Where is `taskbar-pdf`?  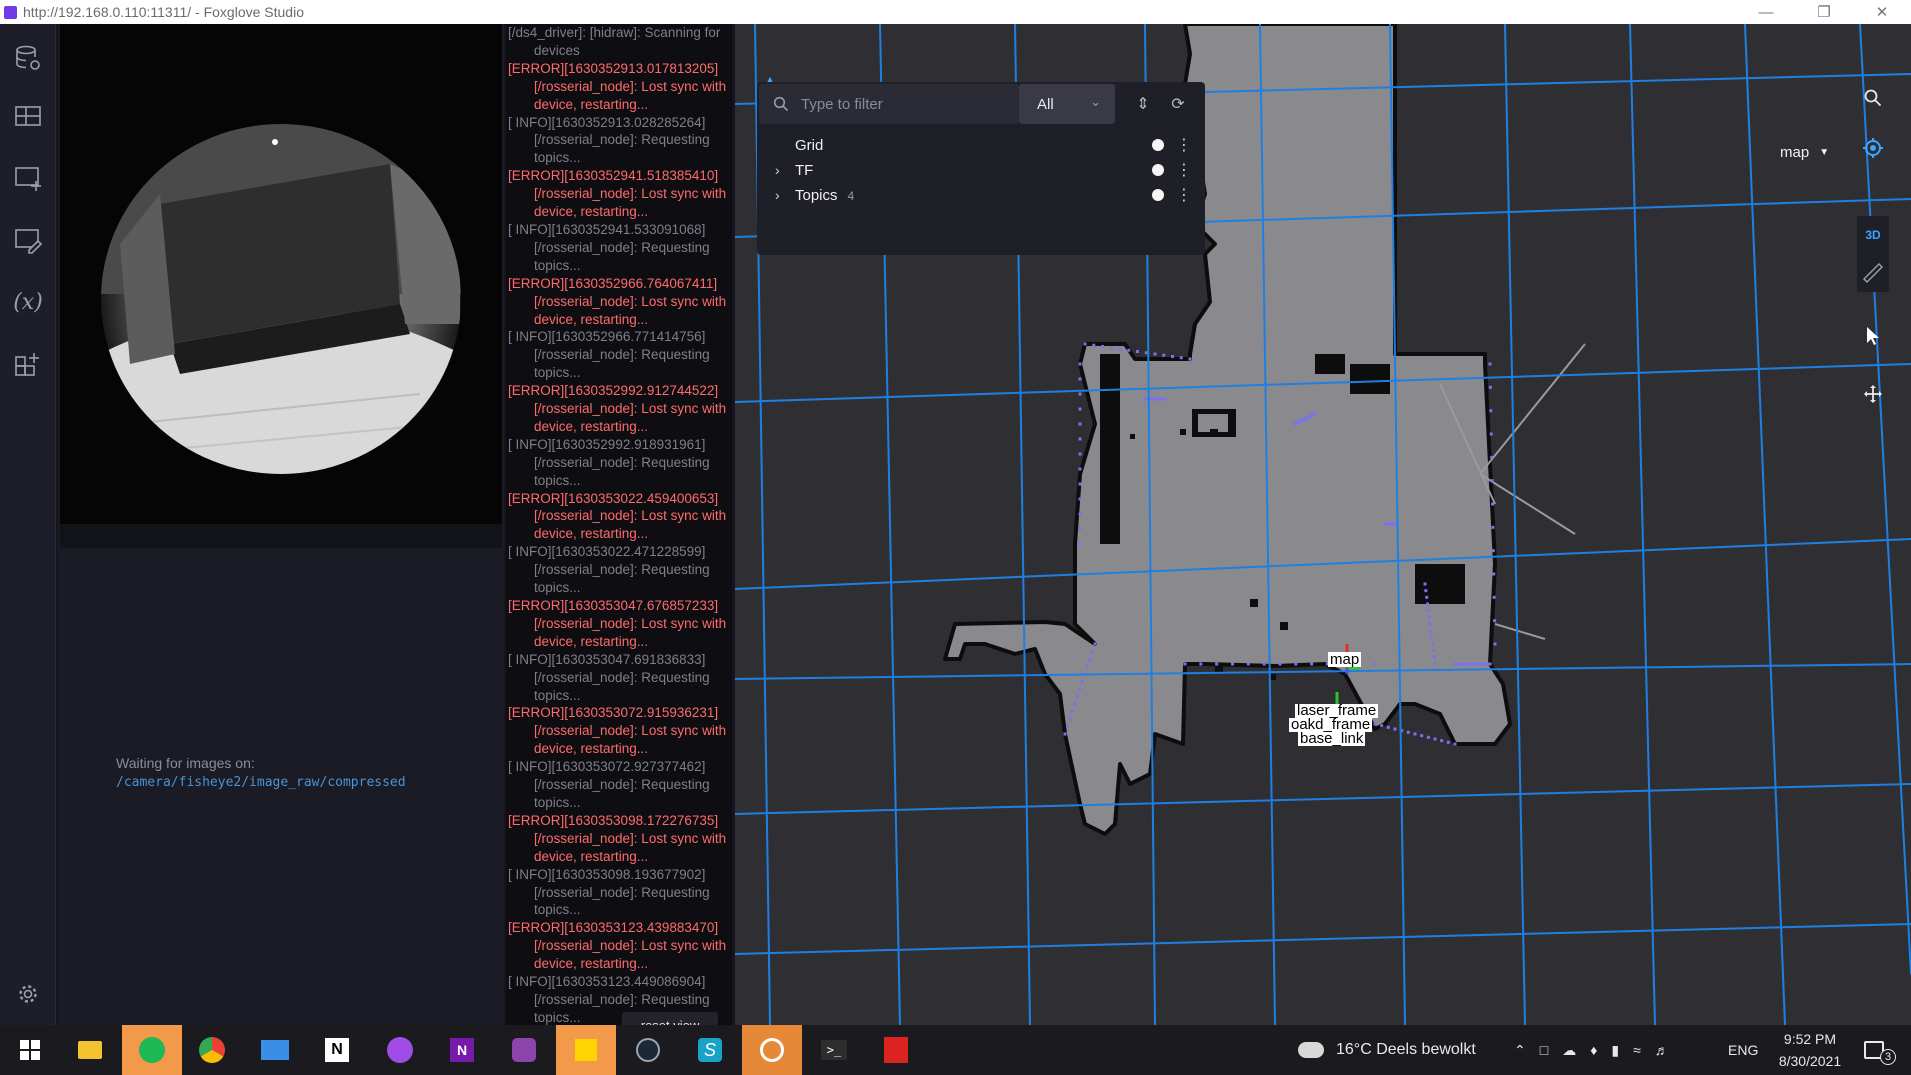 taskbar-pdf is located at coordinates (896, 1050).